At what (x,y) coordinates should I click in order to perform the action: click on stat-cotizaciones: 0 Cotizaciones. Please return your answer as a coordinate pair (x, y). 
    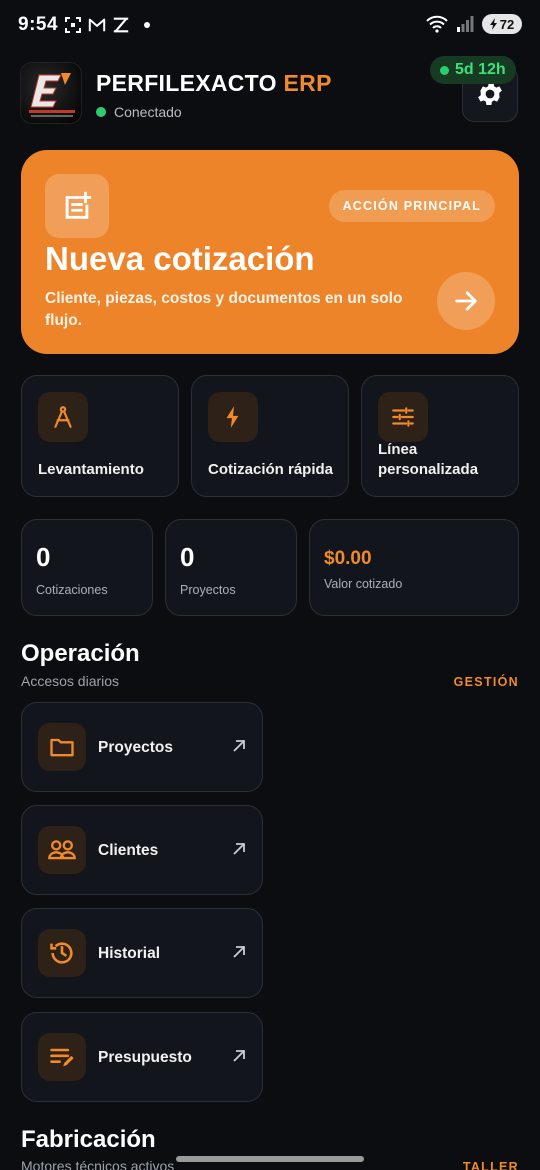
    Looking at the image, I should click on (87, 567).